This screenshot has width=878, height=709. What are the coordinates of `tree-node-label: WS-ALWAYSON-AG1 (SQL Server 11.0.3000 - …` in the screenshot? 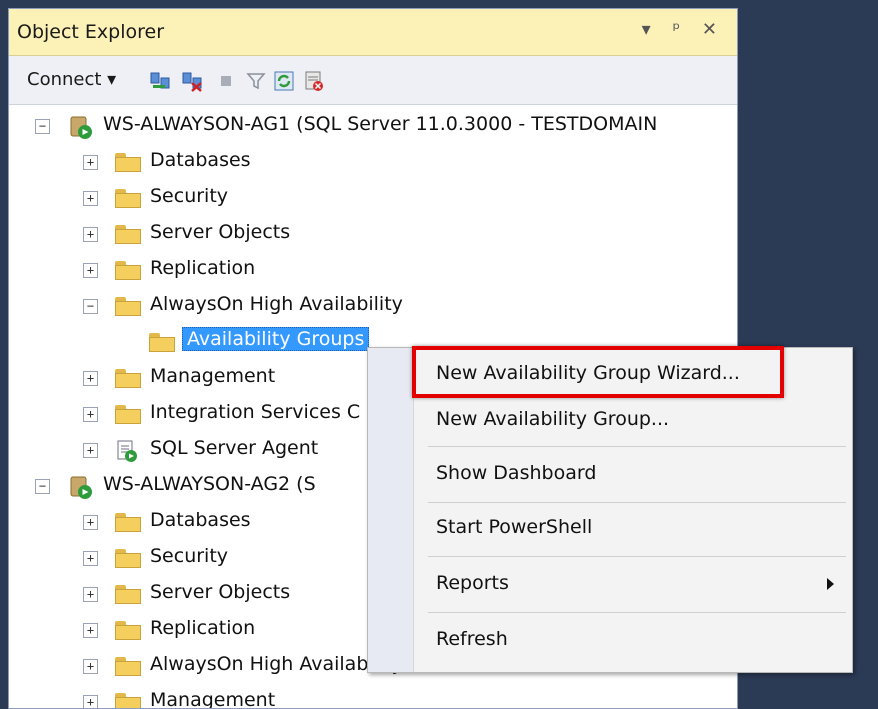 It's located at (380, 124).